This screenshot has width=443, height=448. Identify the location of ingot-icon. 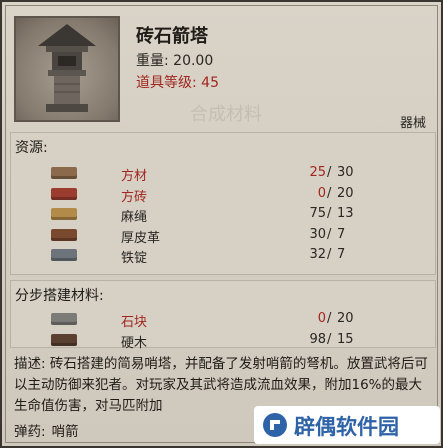
(64, 255).